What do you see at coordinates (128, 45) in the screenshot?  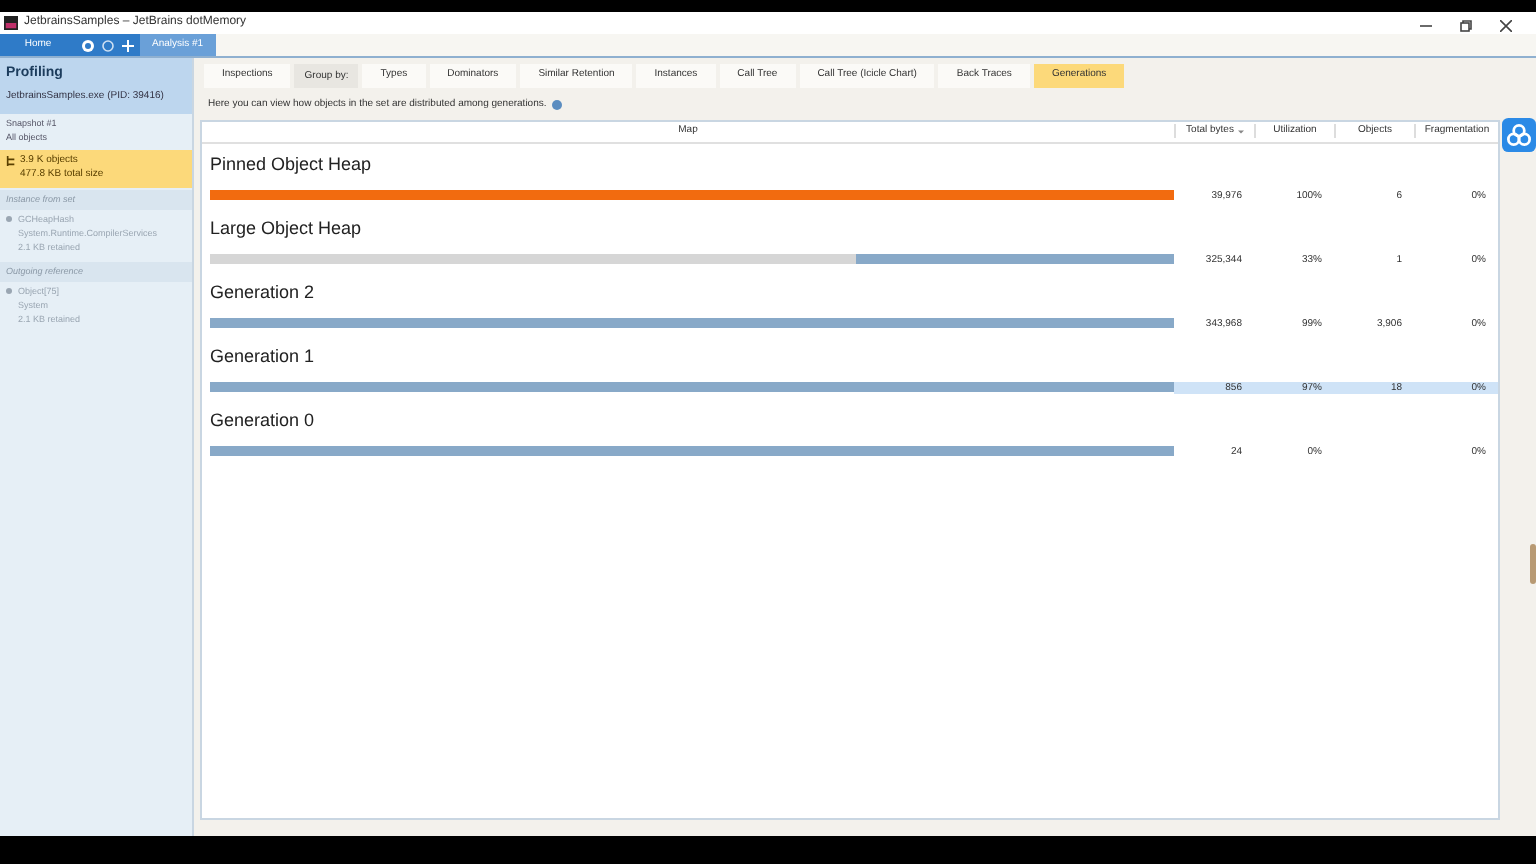 I see `plus-icon` at bounding box center [128, 45].